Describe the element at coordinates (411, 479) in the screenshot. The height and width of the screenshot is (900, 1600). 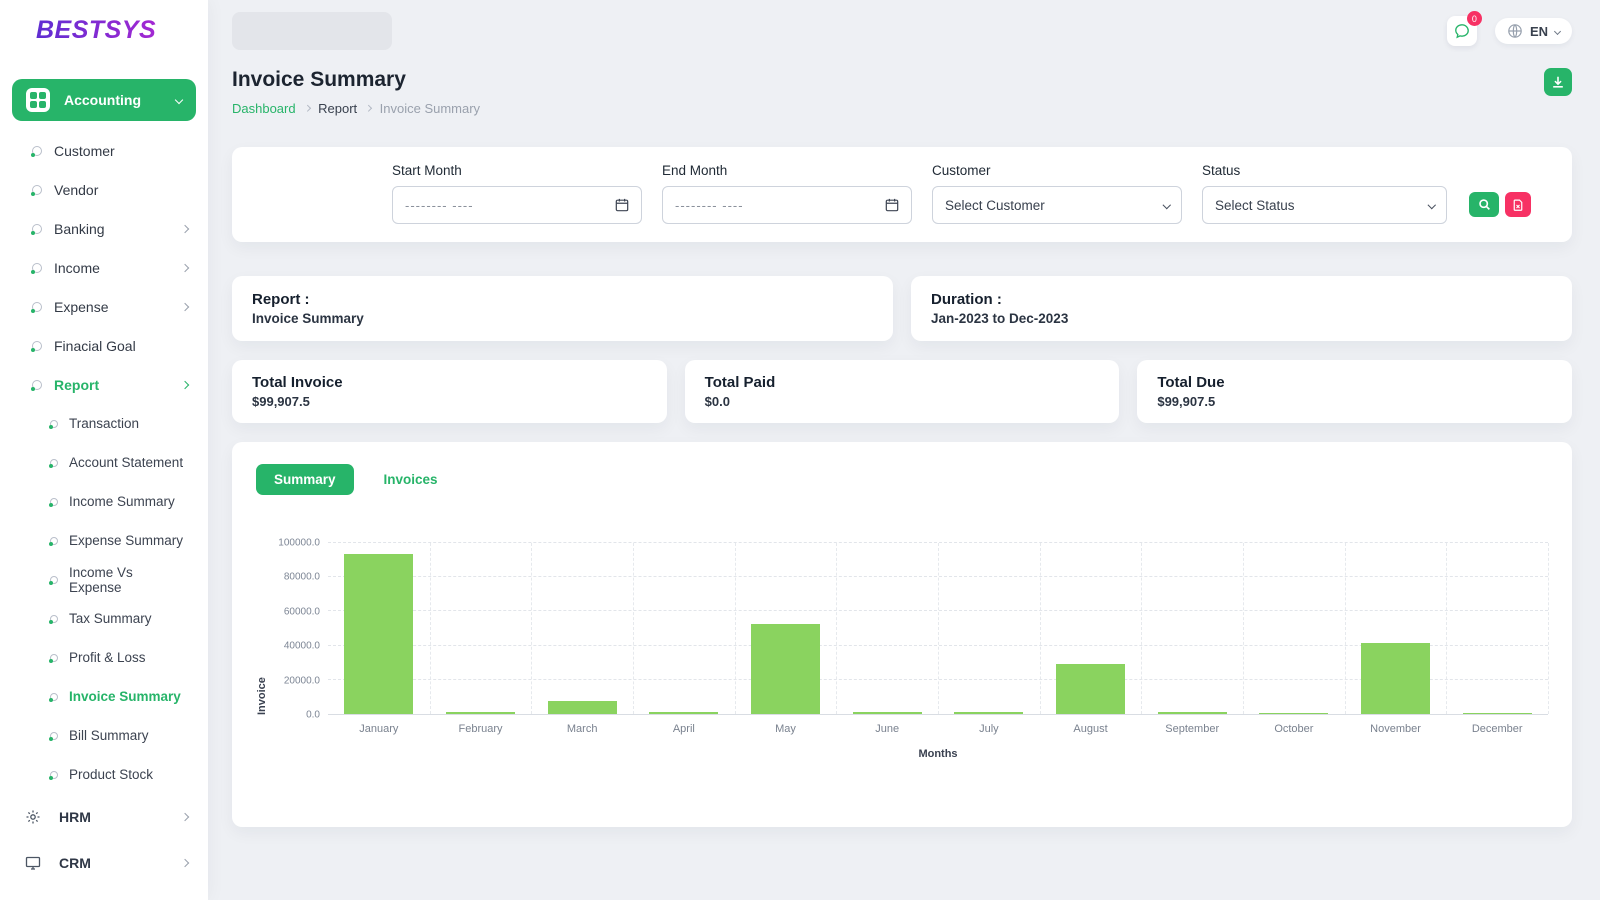
I see `tab-invoices: Invoices` at that location.